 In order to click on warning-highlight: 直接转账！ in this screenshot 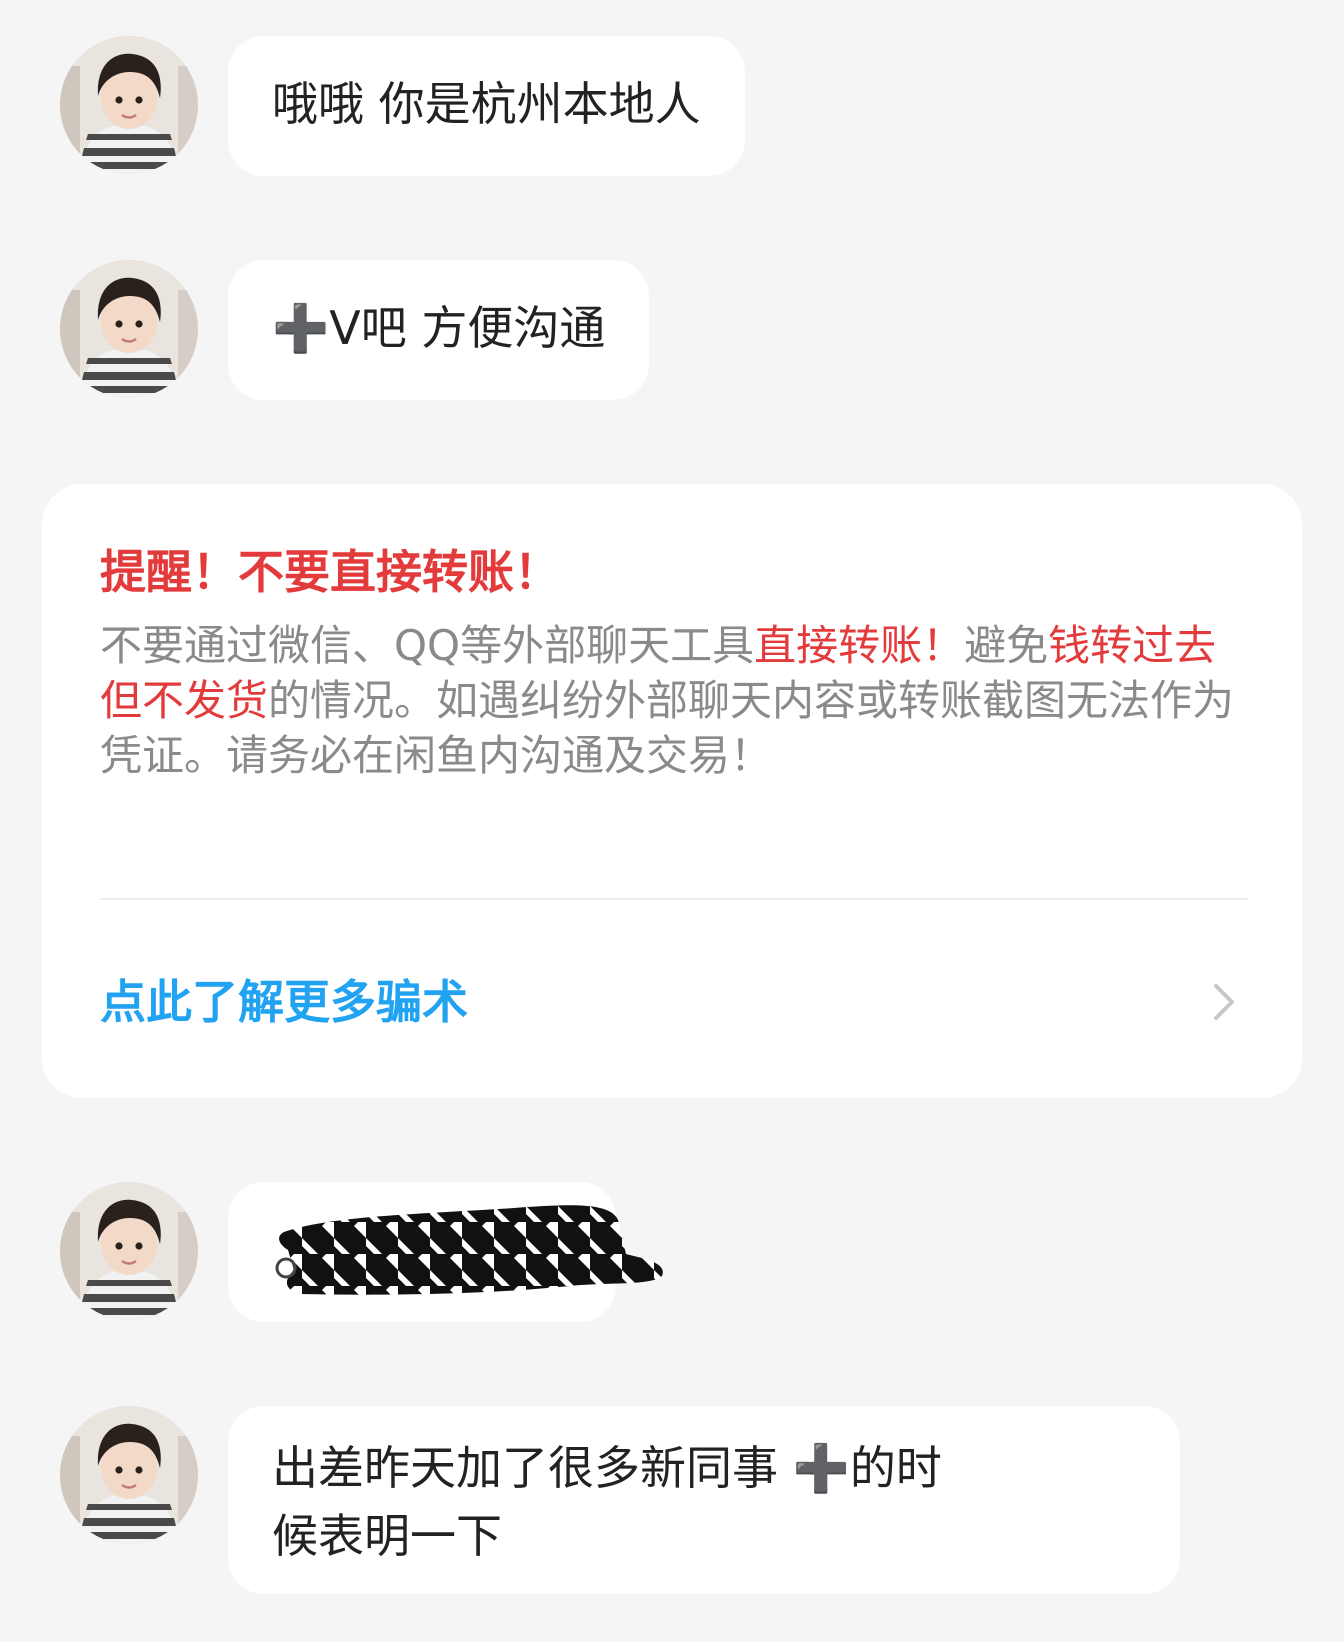, I will do `click(859, 645)`.